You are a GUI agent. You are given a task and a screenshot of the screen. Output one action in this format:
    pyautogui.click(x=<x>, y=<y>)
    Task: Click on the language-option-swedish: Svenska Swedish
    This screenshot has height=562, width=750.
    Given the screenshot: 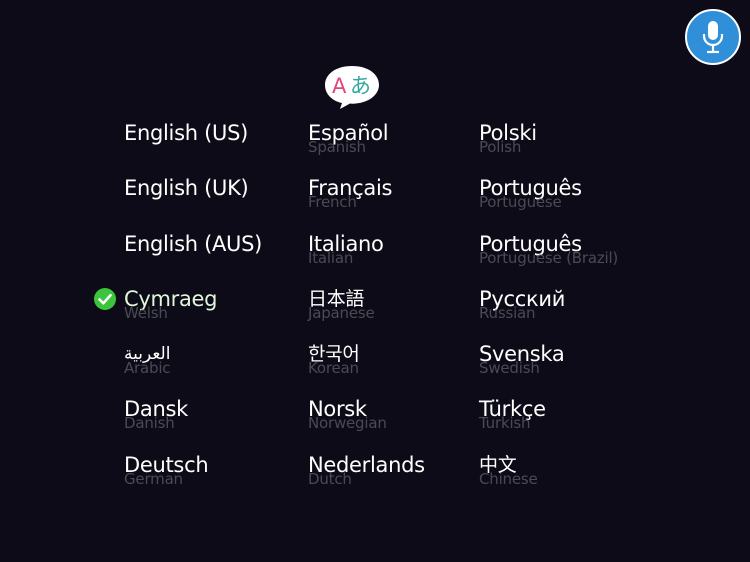 What is the action you would take?
    pyautogui.click(x=548, y=366)
    